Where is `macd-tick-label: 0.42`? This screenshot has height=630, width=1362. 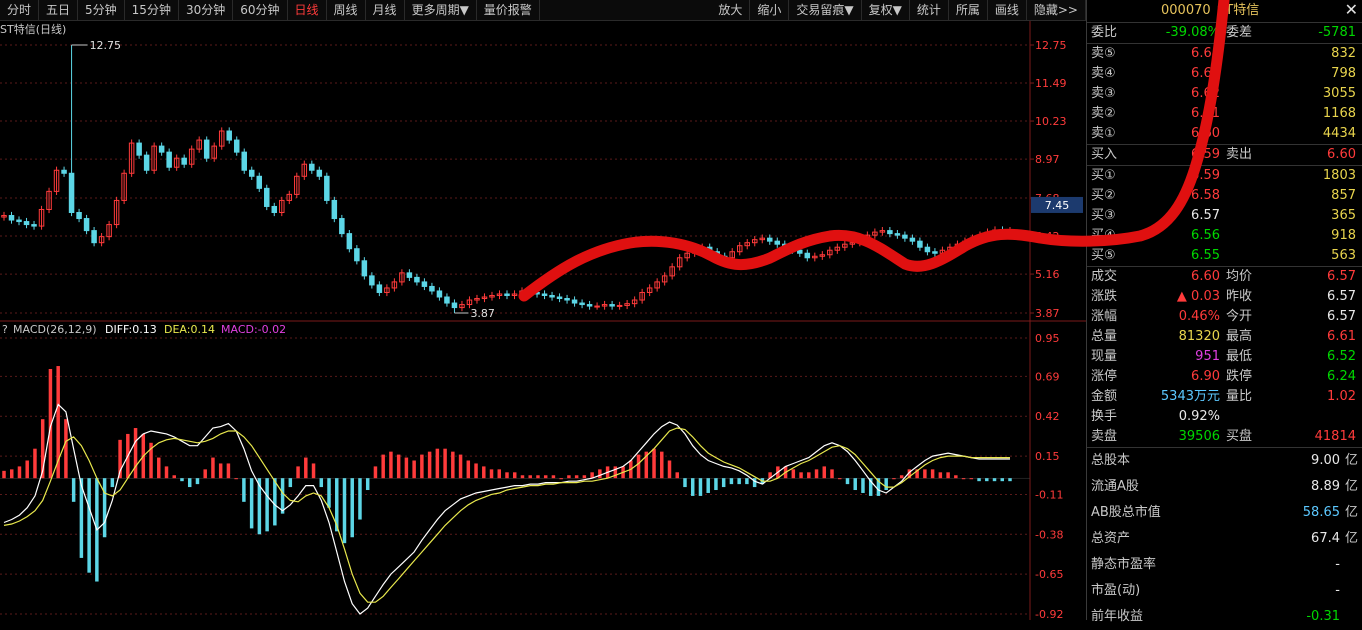
macd-tick-label: 0.42 is located at coordinates (1047, 416).